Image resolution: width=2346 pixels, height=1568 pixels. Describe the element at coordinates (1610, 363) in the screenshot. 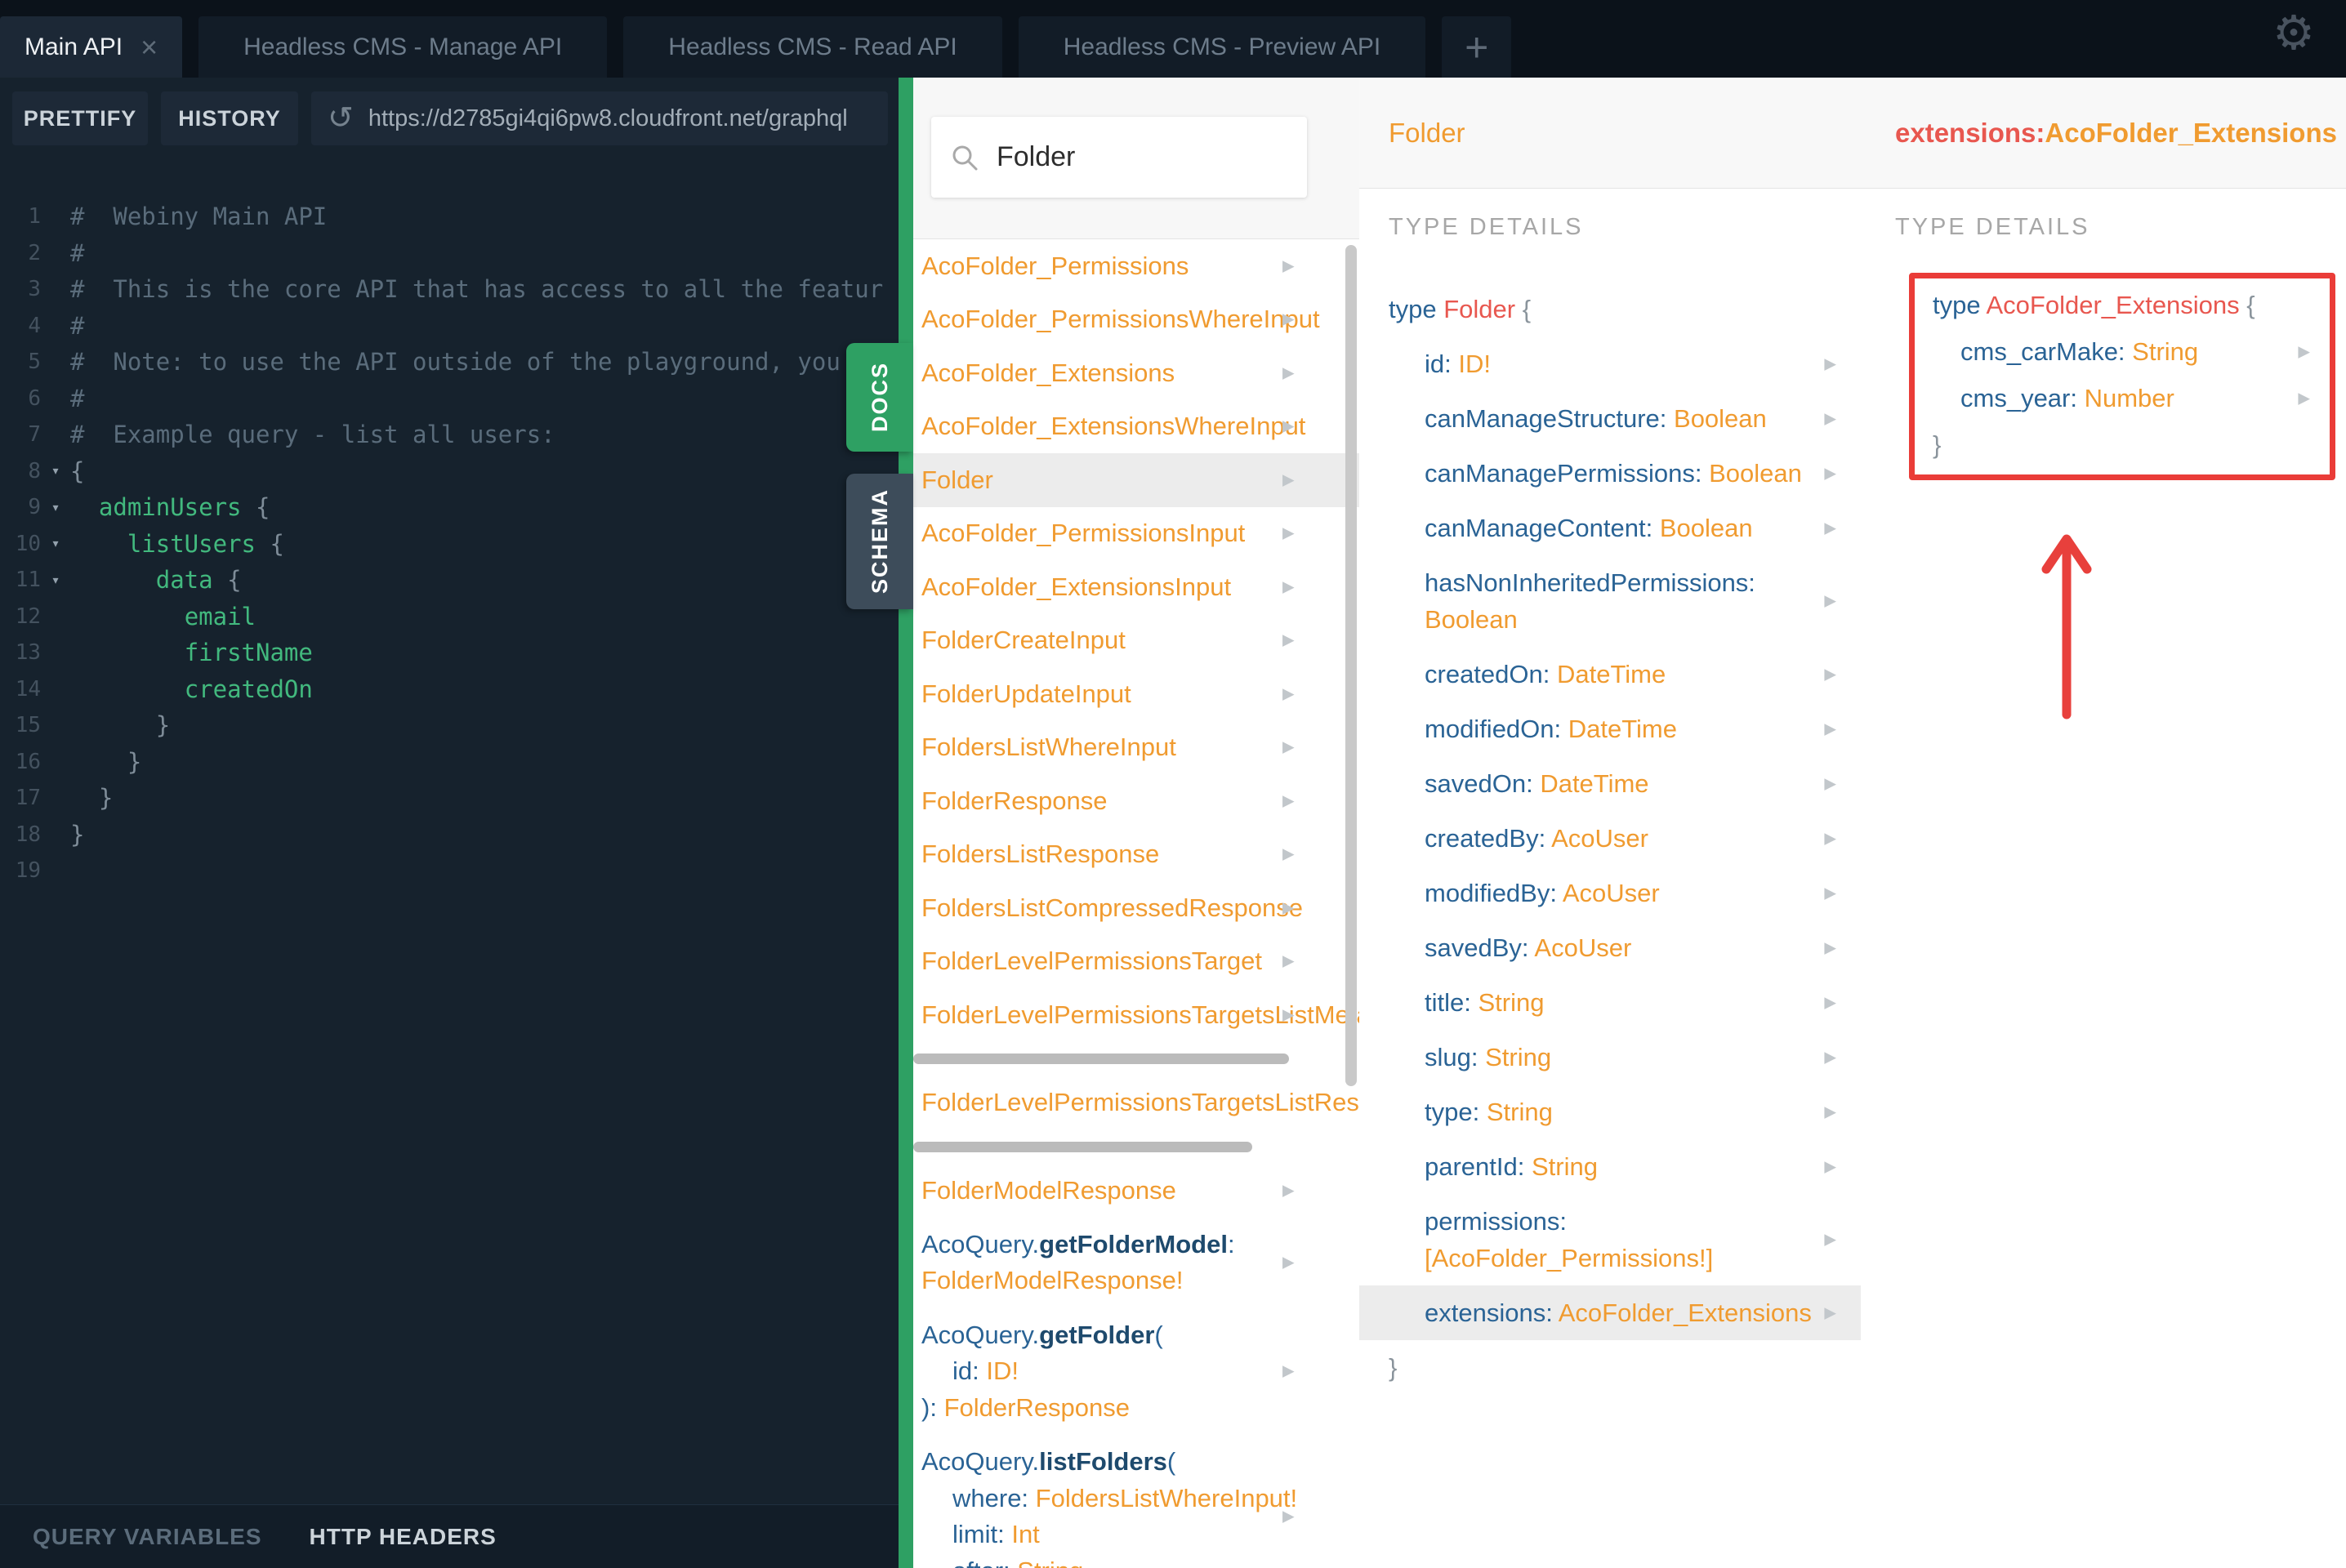

I see `type-field-row: id: ID! ▶` at that location.